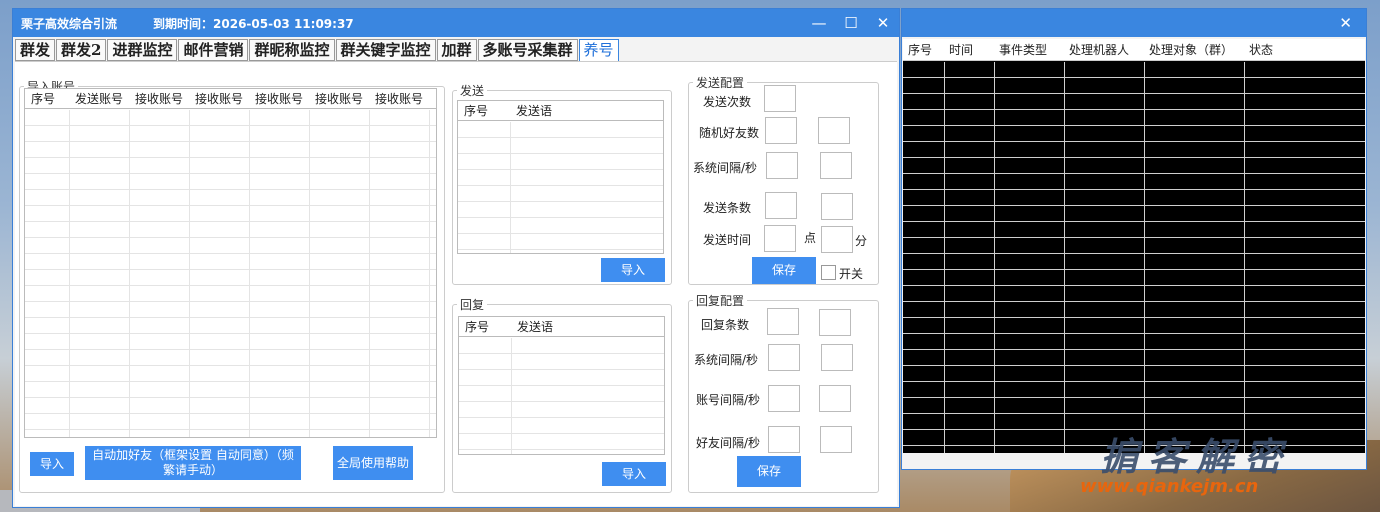 The height and width of the screenshot is (512, 1380). I want to click on send-time-minute-input, so click(837, 239).